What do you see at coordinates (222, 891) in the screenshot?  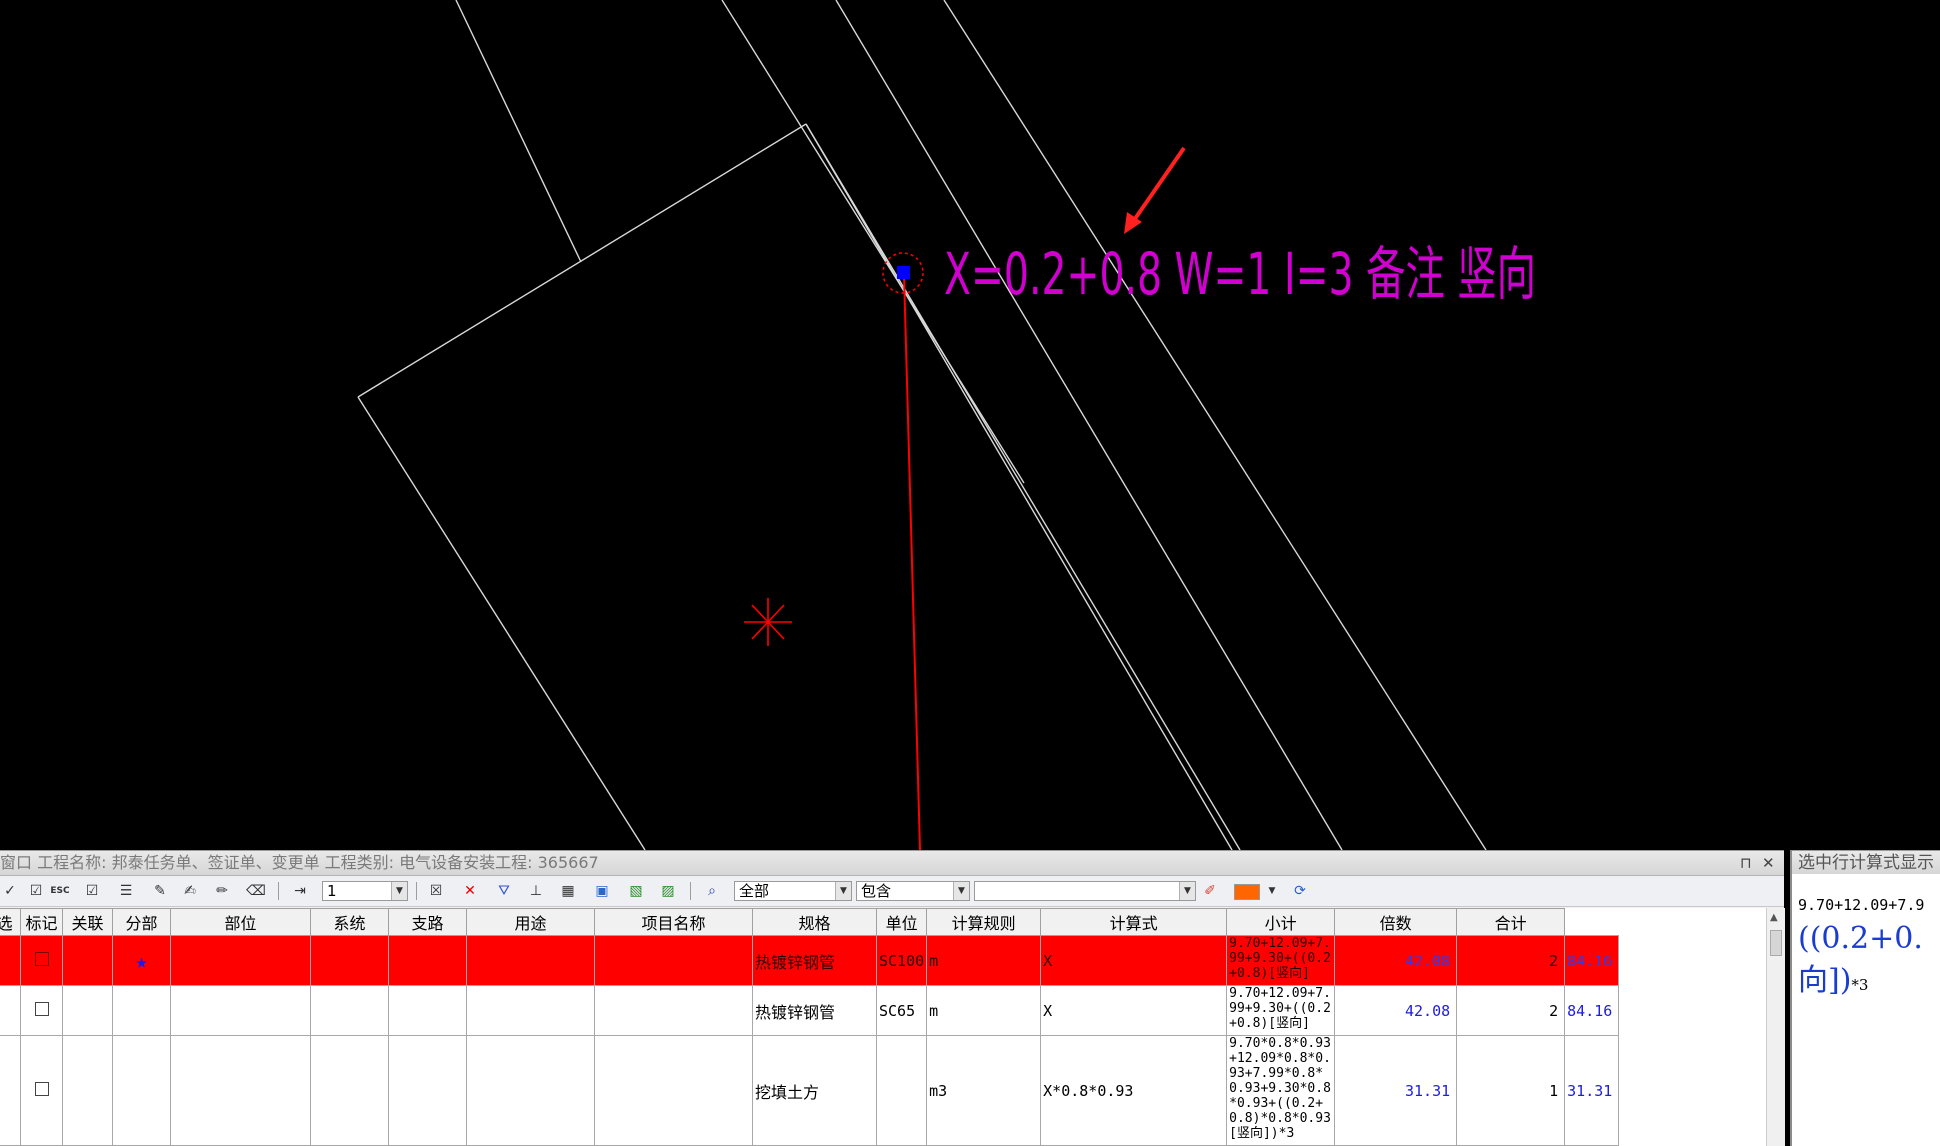 I see `underline-edit-icon: ✏` at bounding box center [222, 891].